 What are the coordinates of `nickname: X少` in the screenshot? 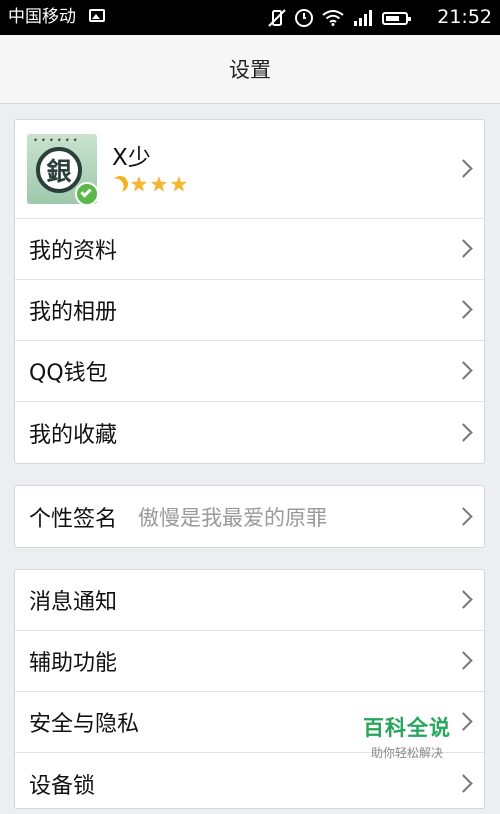 It's located at (131, 158).